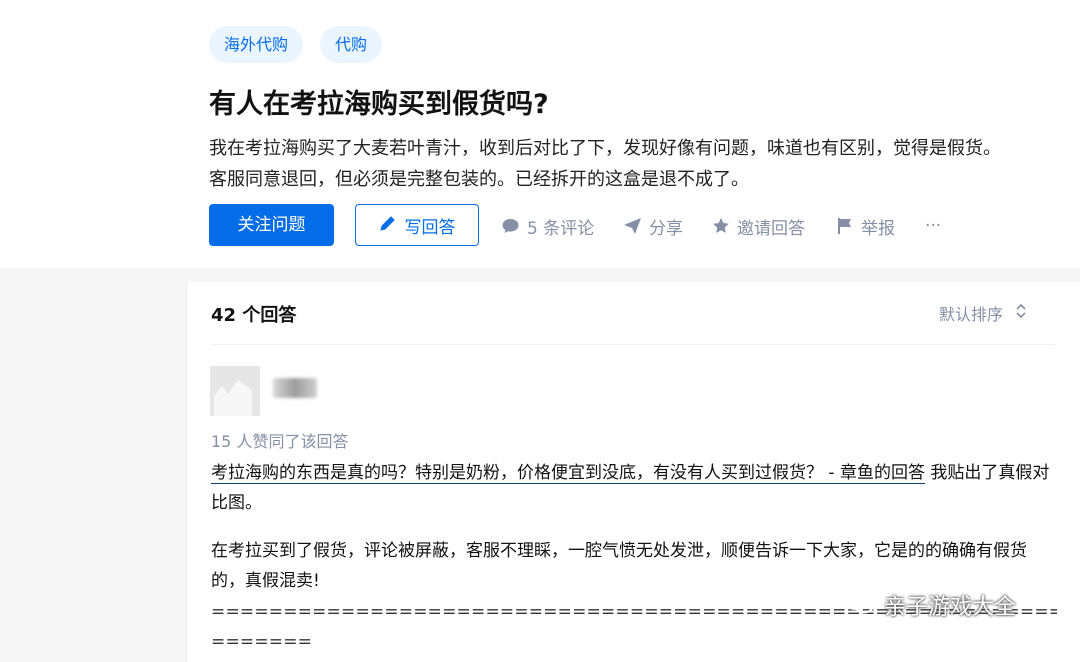 The height and width of the screenshot is (662, 1080). Describe the element at coordinates (256, 44) in the screenshot. I see `topic-tag-overseas-purchase: 海外代购` at that location.